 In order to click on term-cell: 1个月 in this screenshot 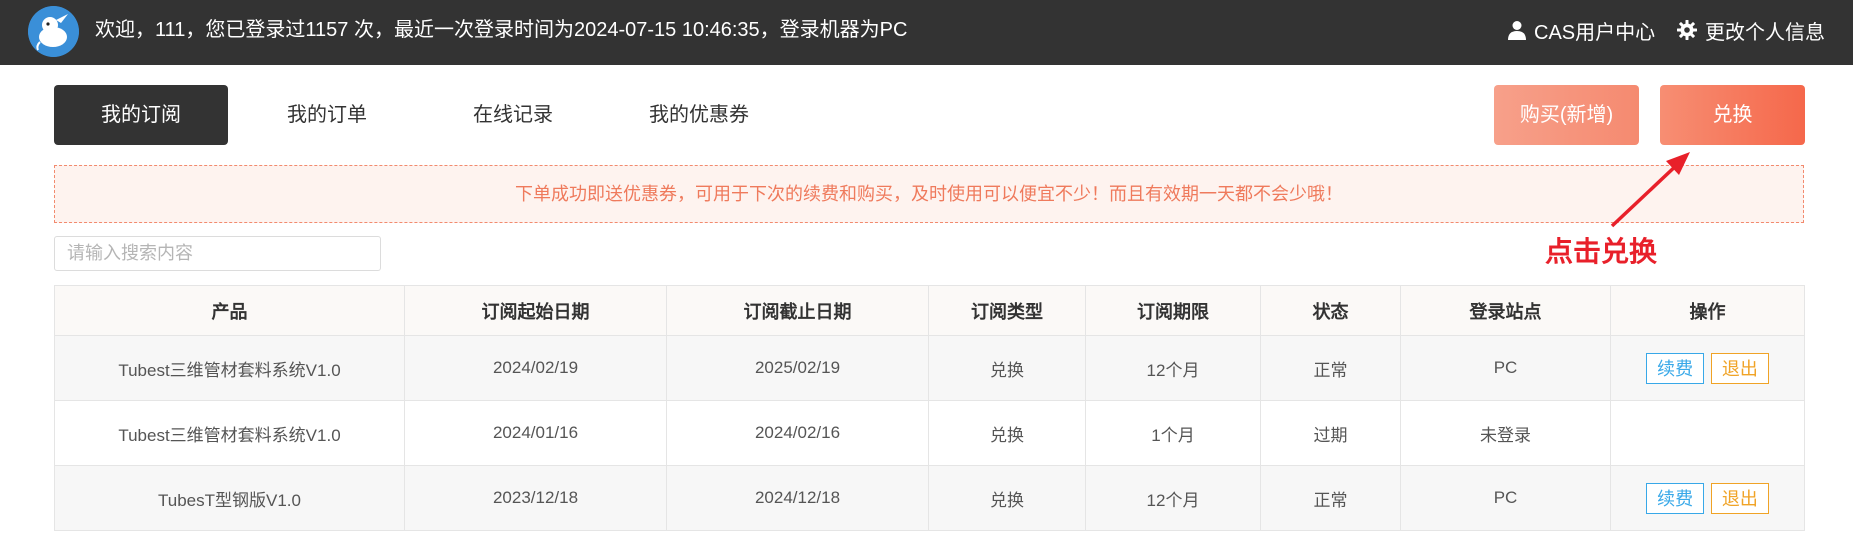, I will do `click(1173, 433)`.